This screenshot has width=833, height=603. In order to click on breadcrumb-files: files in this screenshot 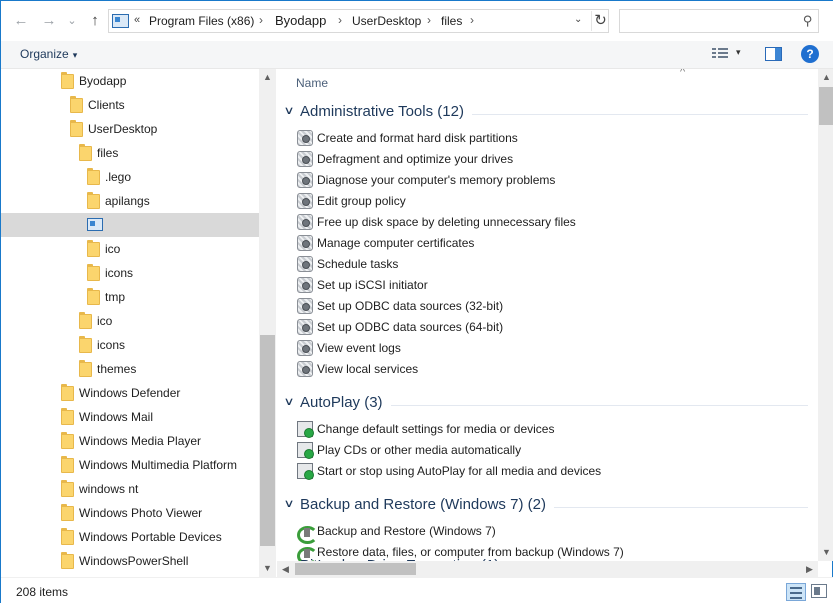, I will do `click(451, 21)`.